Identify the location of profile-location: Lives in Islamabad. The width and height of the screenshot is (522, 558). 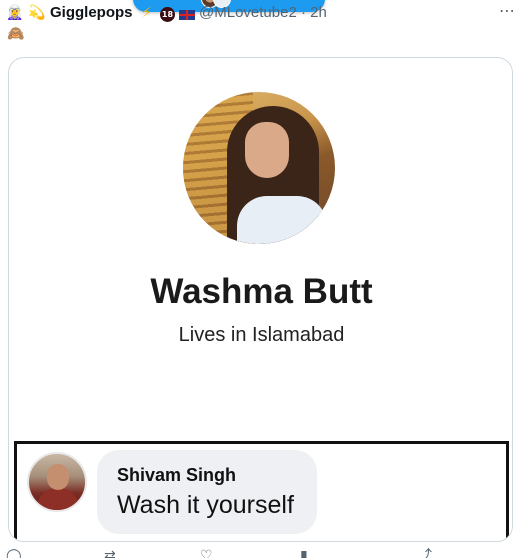
(261, 335).